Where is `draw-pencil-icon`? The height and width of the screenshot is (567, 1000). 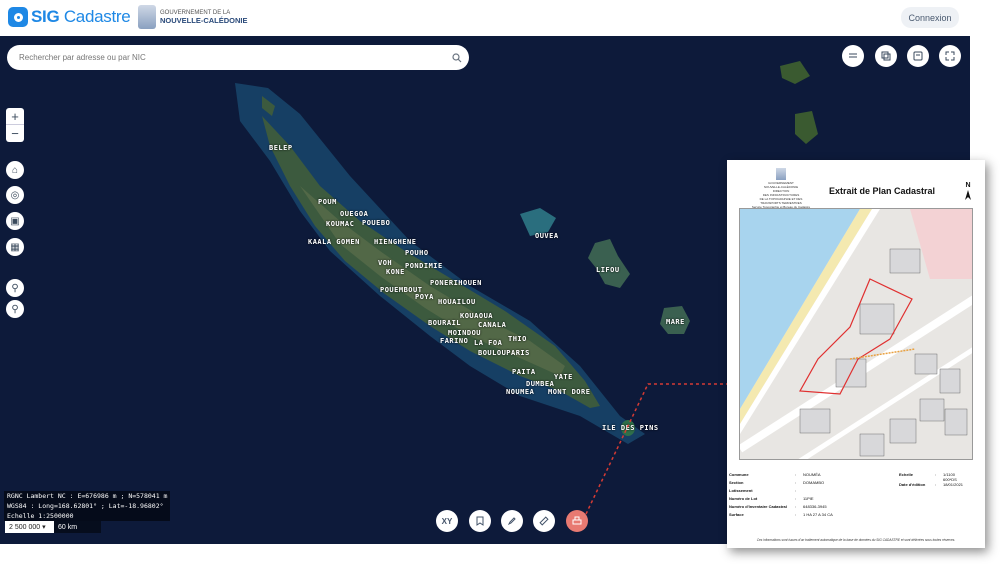 draw-pencil-icon is located at coordinates (512, 521).